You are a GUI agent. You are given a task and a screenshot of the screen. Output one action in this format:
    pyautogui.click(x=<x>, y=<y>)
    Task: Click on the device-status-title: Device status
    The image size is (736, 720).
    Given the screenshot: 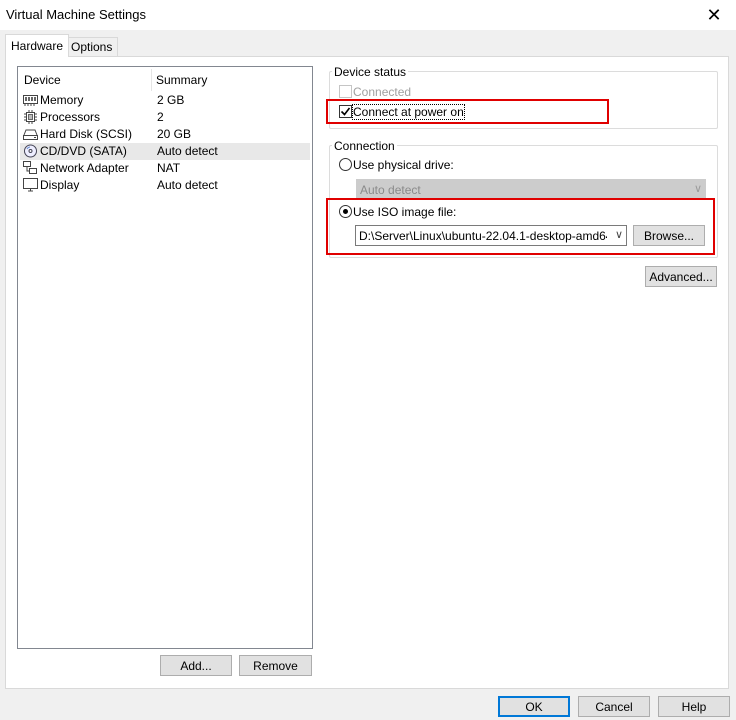 What is the action you would take?
    pyautogui.click(x=370, y=72)
    